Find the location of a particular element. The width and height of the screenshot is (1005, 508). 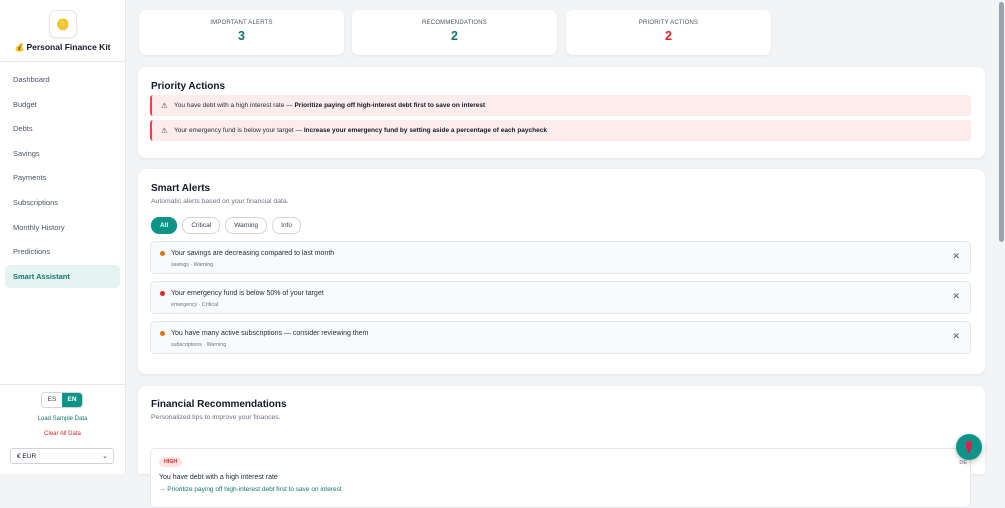

stat-card-priority-actions: PRIORITY ACTIONS 2 is located at coordinates (668, 32).